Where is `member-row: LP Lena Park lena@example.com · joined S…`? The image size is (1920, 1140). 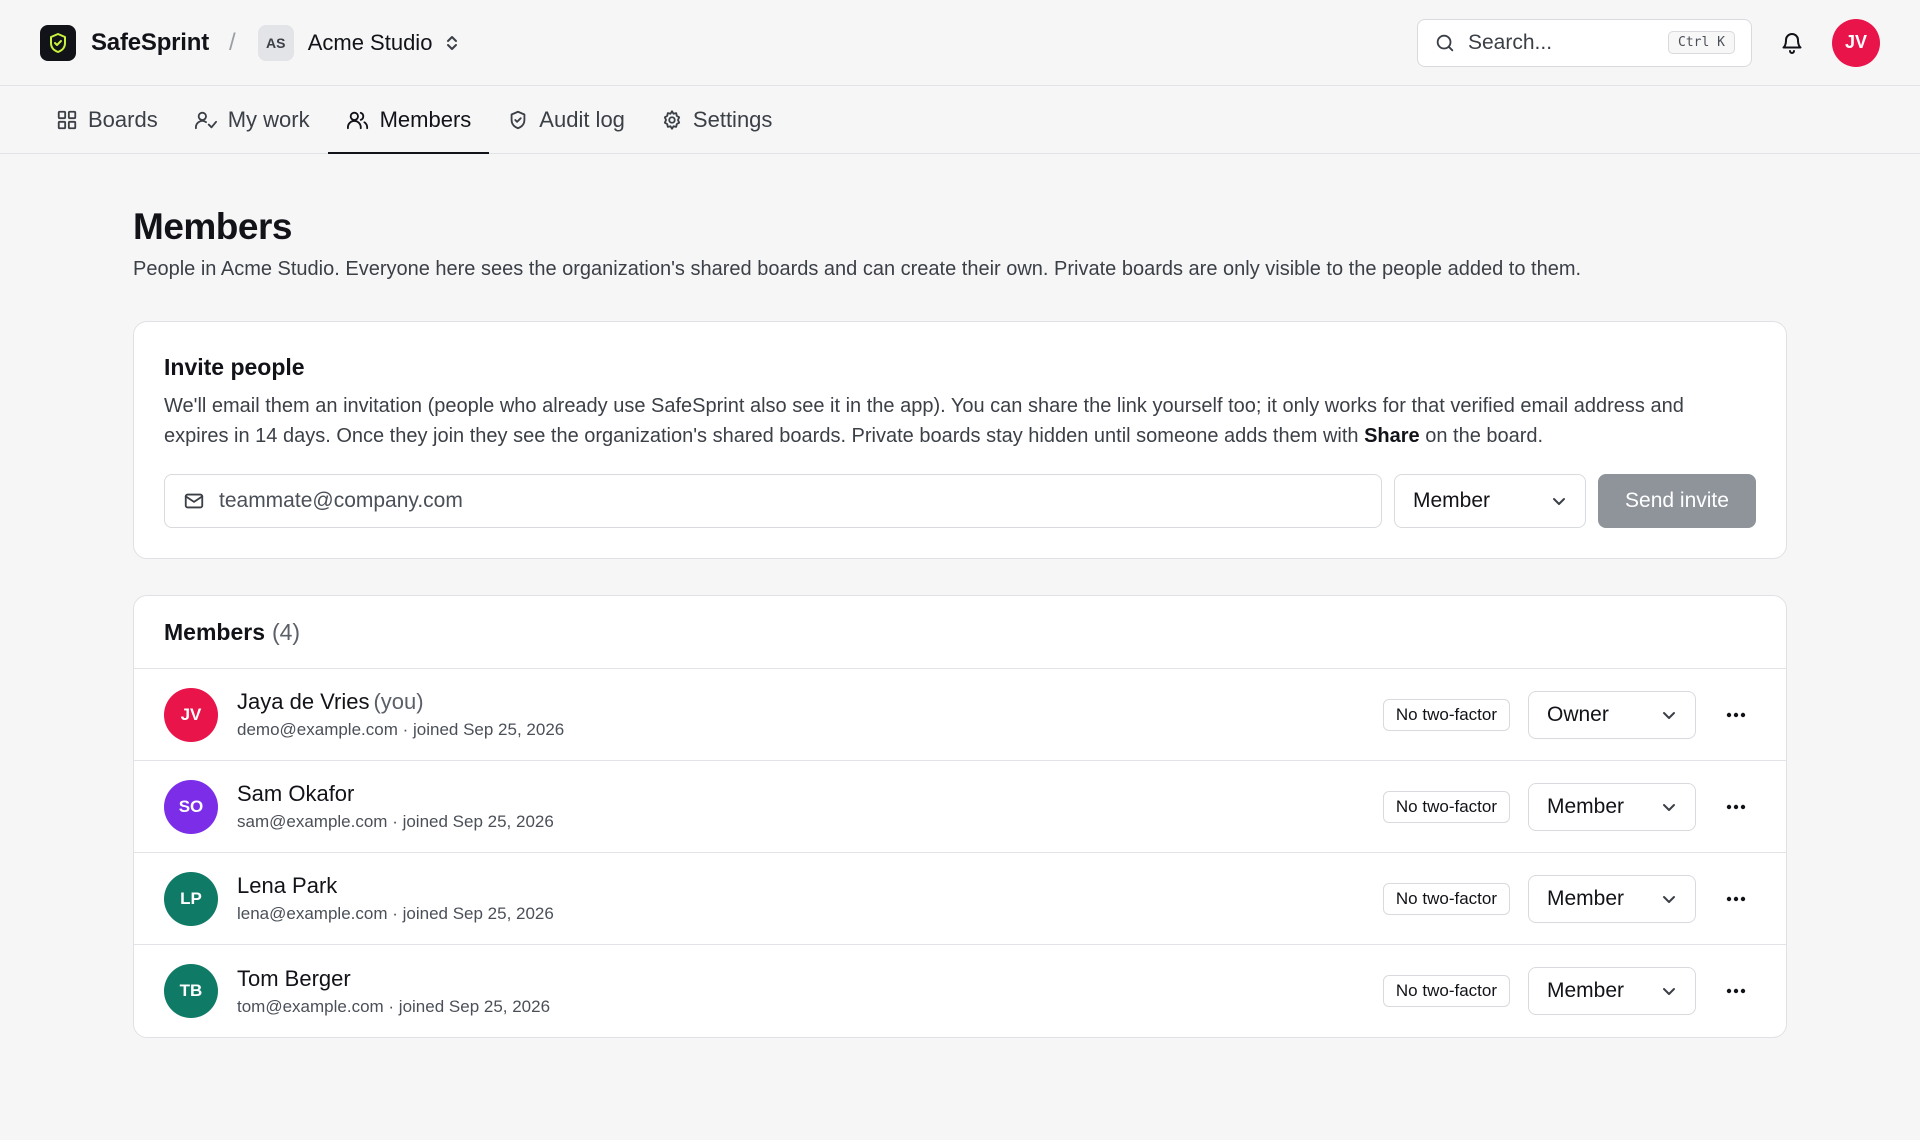 member-row: LP Lena Park lena@example.com · joined S… is located at coordinates (960, 899).